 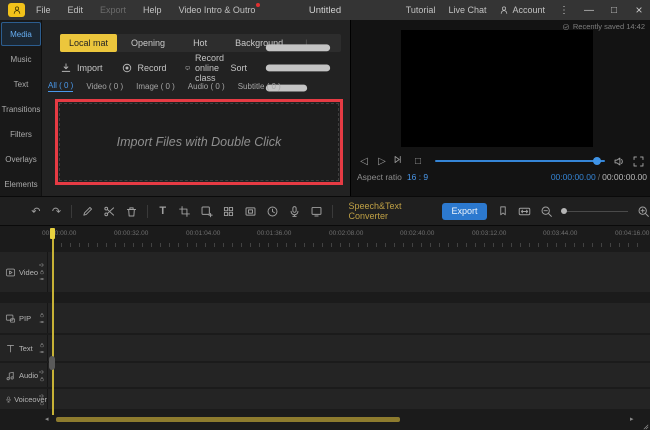 I want to click on track-header-video: Video, so click(x=24, y=272).